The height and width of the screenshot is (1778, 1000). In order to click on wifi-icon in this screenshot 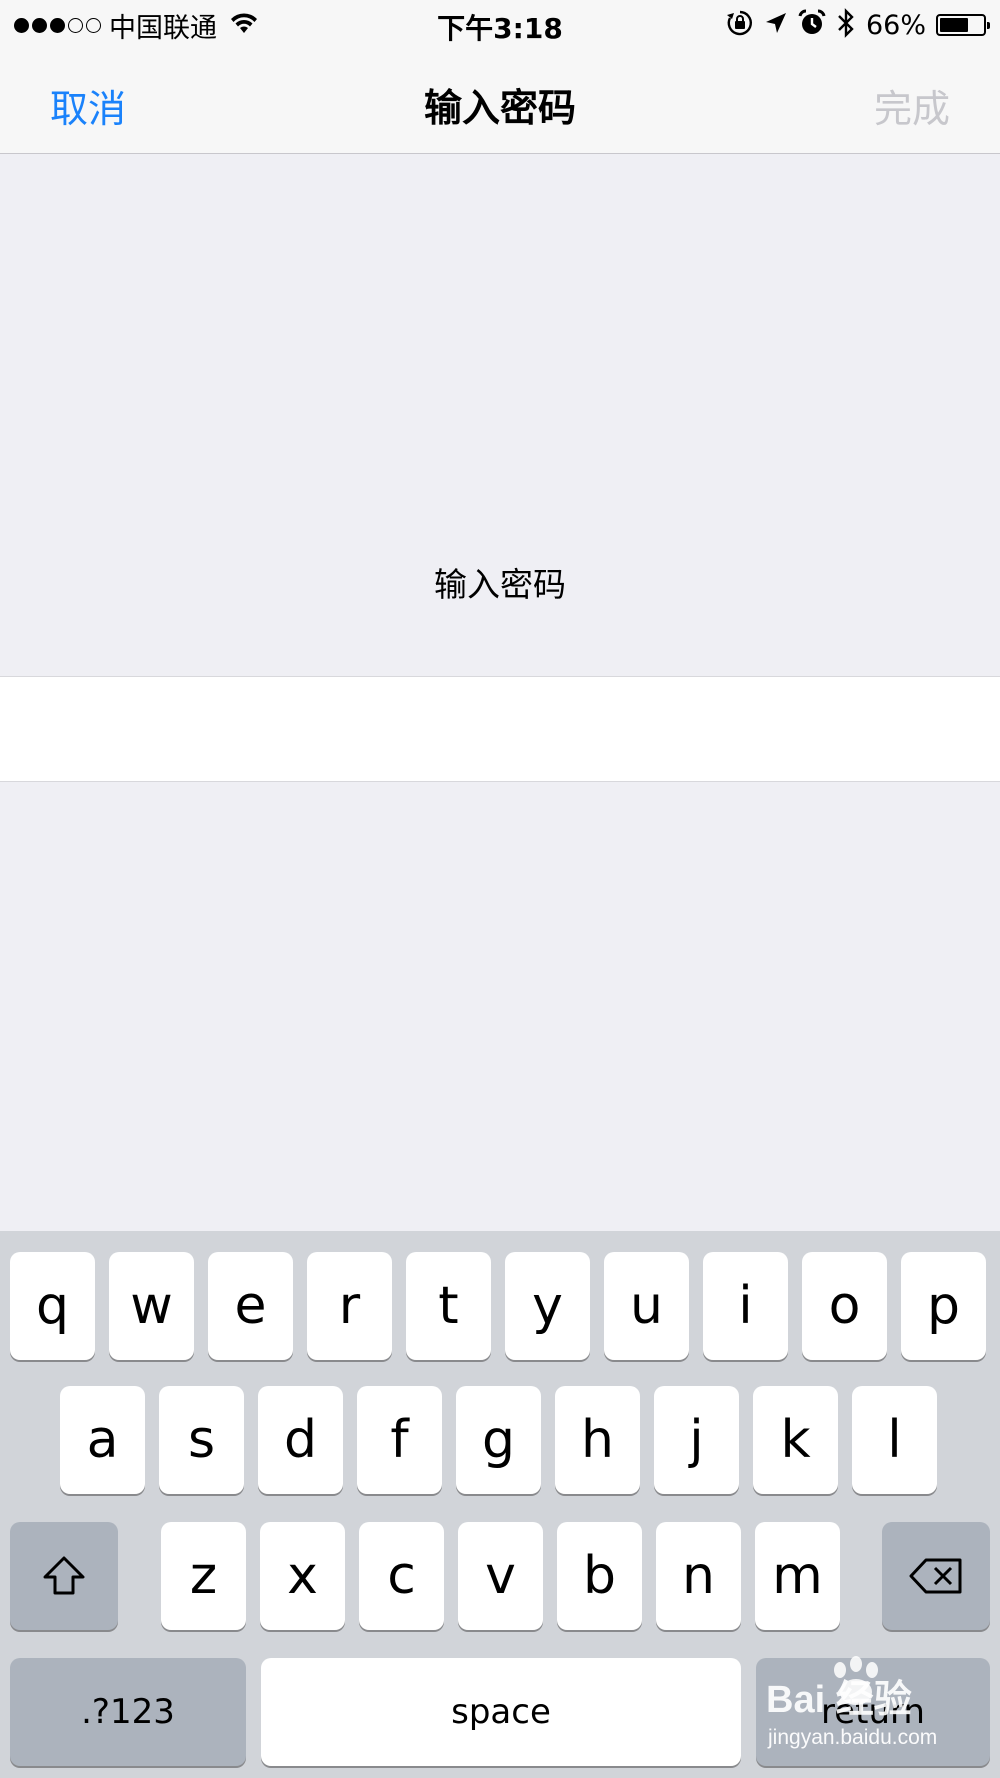, I will do `click(244, 25)`.